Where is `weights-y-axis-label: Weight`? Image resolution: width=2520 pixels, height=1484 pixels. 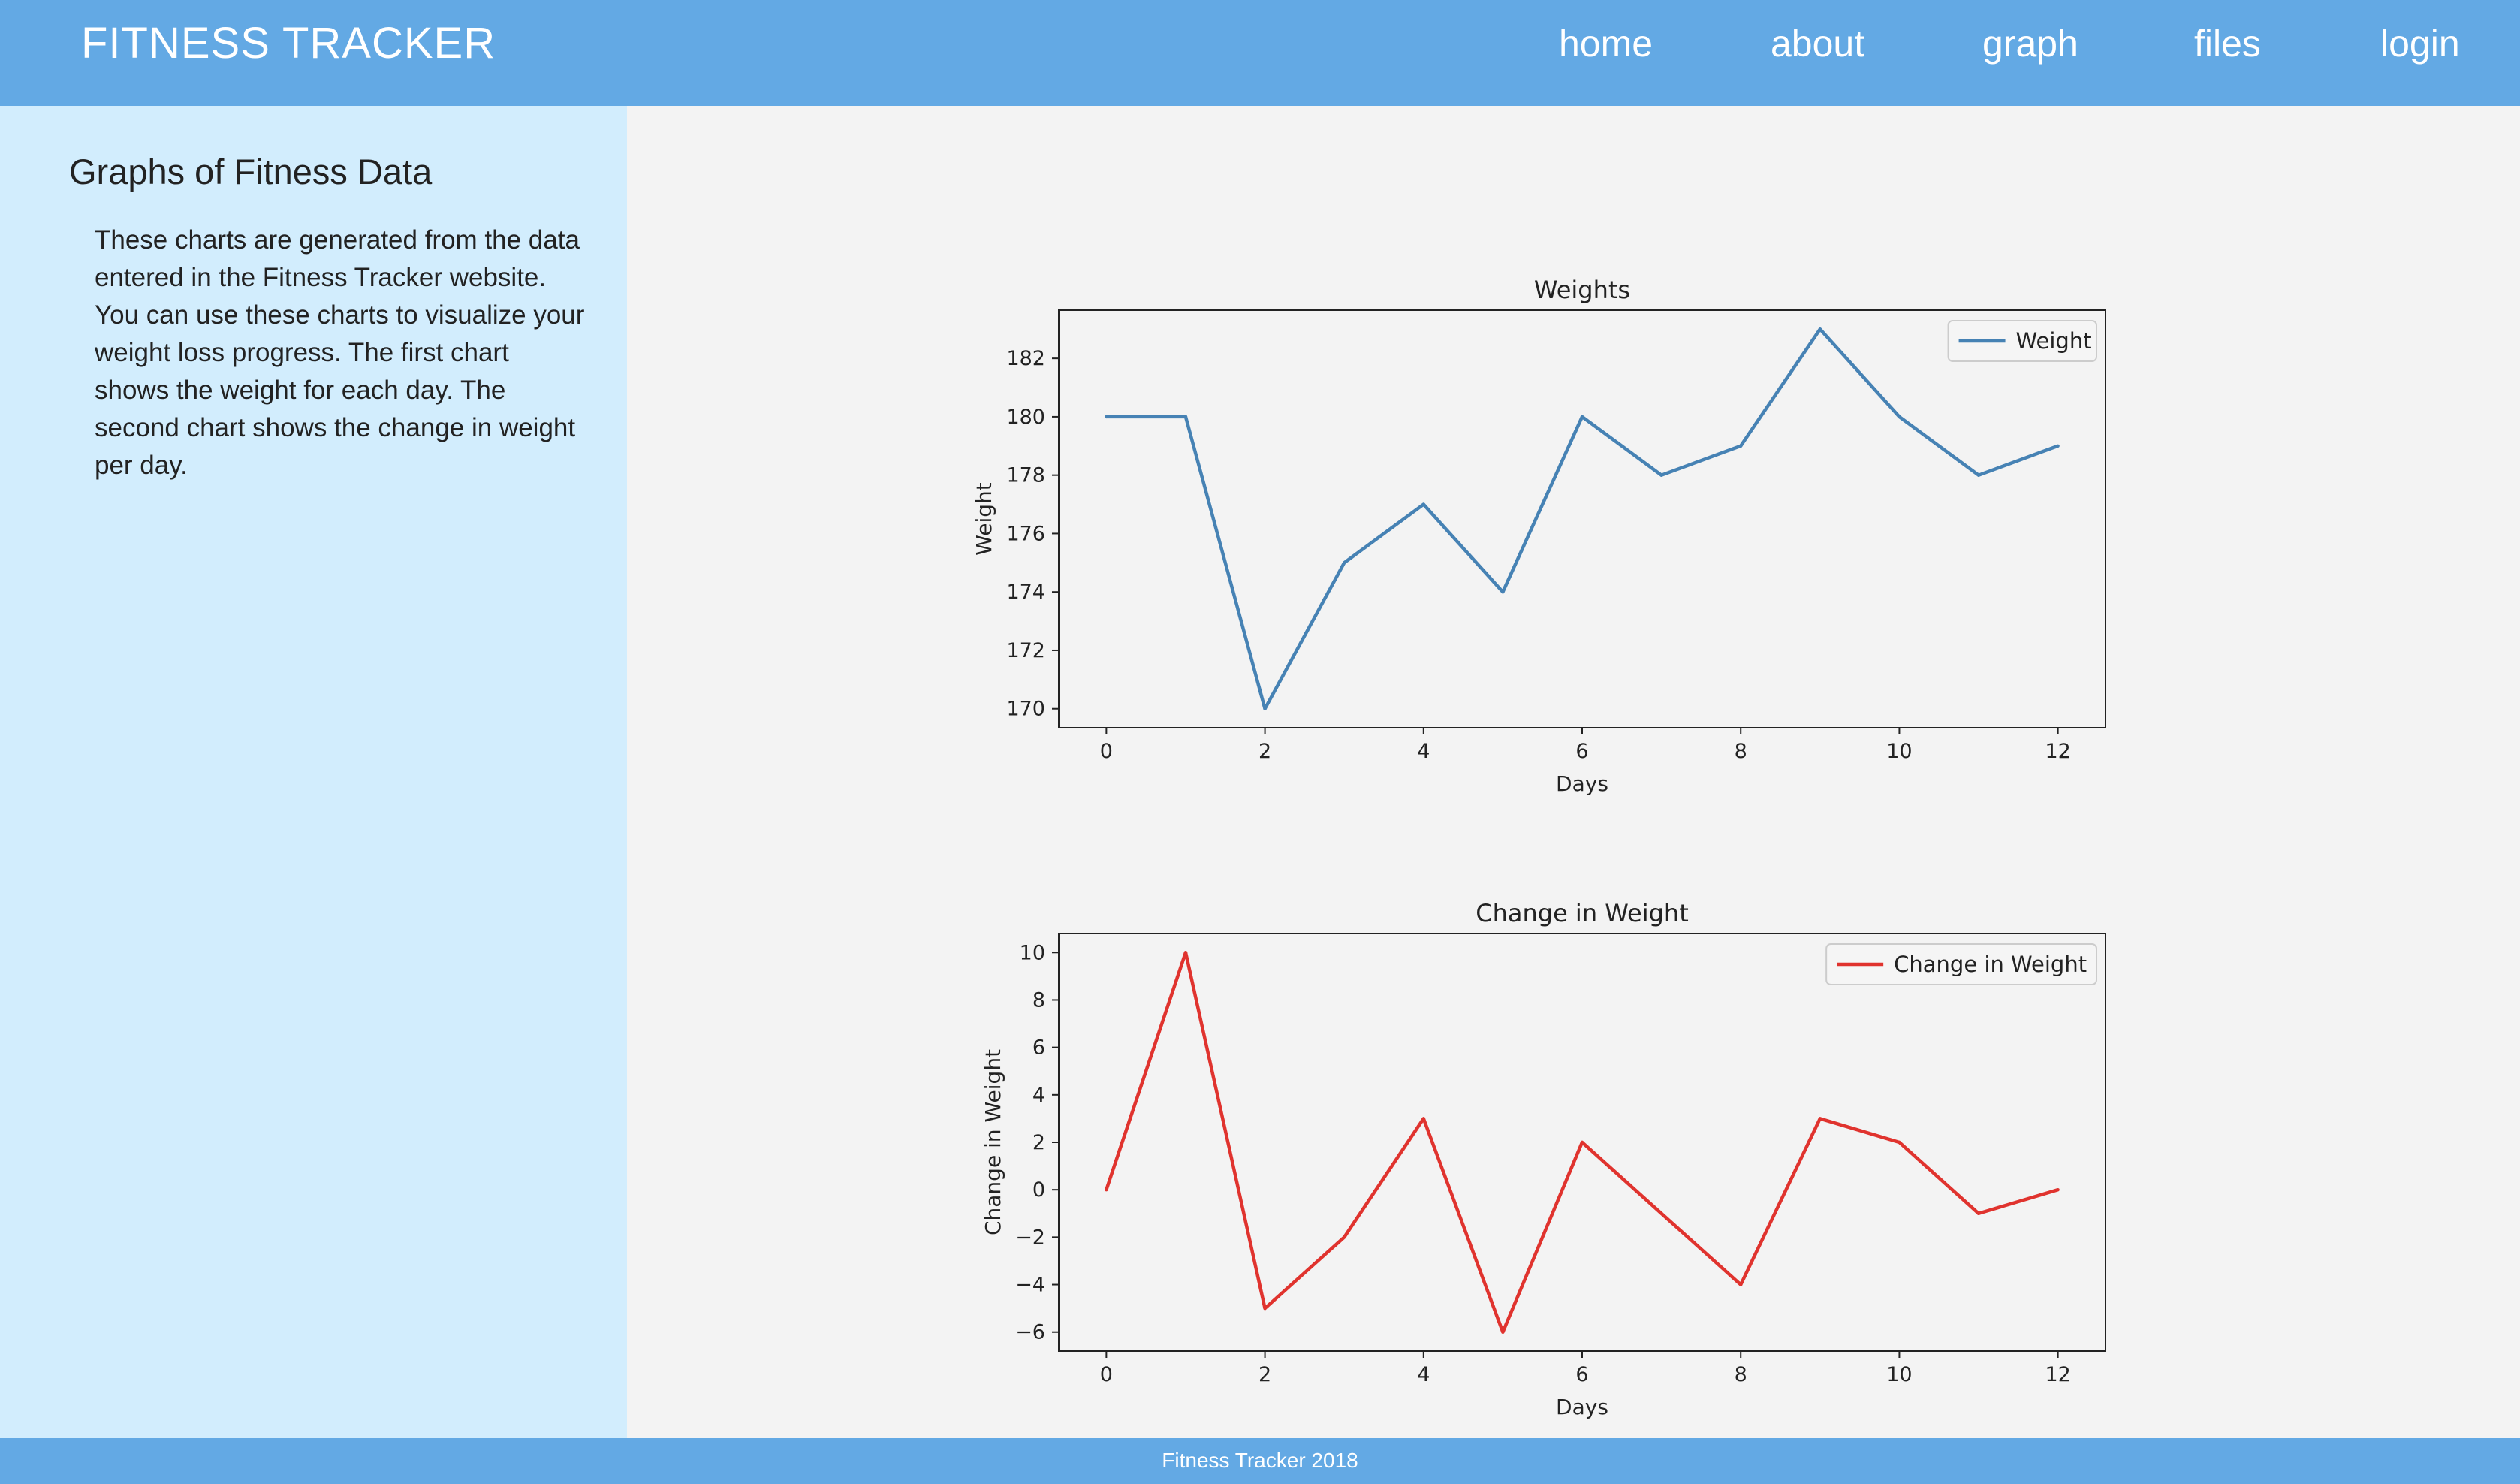 weights-y-axis-label: Weight is located at coordinates (984, 519).